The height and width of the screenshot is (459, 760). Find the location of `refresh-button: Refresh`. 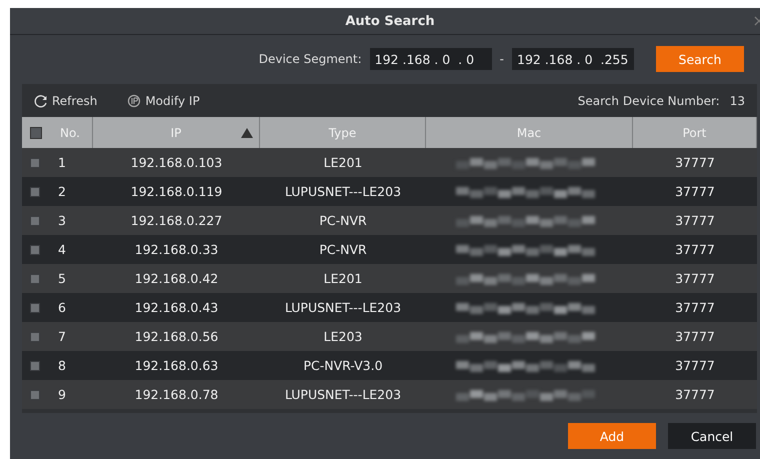

refresh-button: Refresh is located at coordinates (66, 101).